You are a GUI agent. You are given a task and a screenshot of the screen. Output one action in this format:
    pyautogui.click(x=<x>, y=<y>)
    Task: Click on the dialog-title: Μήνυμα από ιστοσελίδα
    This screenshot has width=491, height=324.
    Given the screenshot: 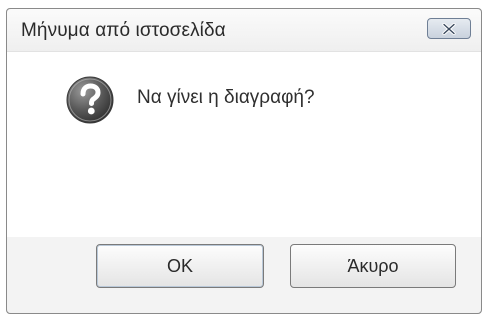 What is the action you would take?
    pyautogui.click(x=123, y=30)
    